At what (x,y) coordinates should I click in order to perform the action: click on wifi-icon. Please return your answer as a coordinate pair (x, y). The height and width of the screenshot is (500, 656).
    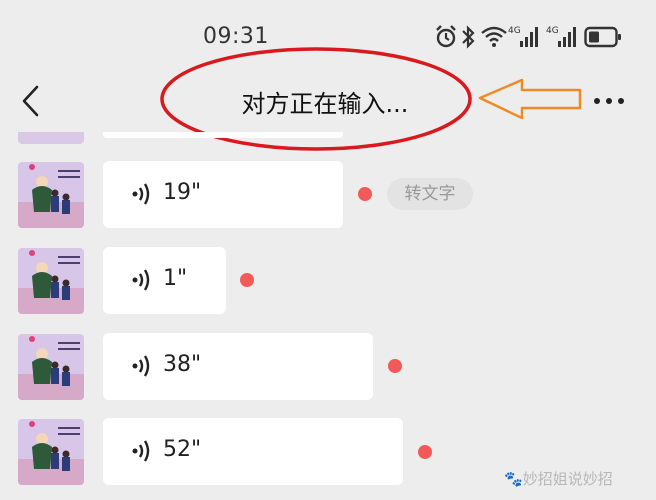
    Looking at the image, I should click on (494, 36).